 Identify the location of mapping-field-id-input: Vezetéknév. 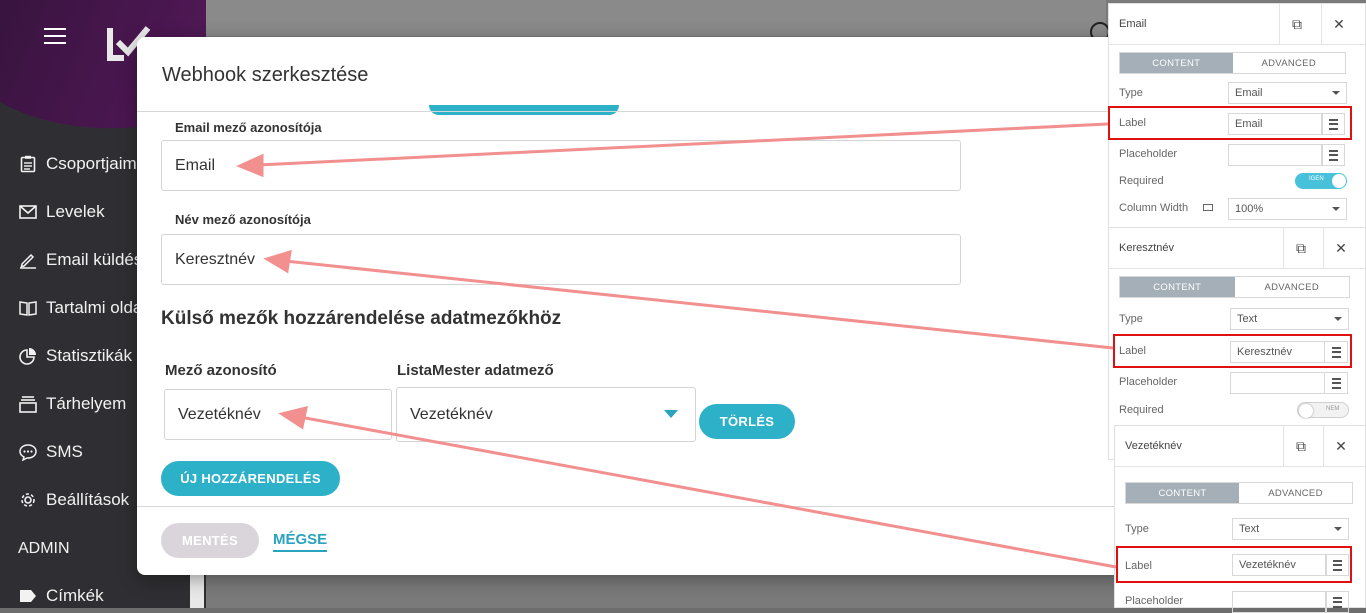
(278, 414).